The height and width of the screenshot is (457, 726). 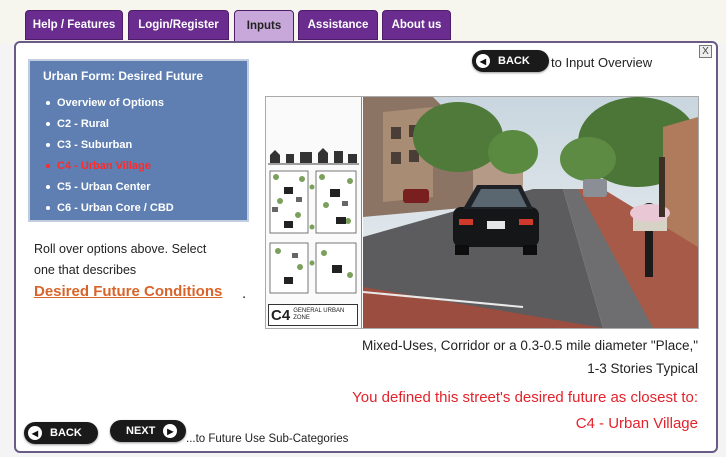 I want to click on back-to-overview-button: ◀ BACK, so click(x=510, y=61).